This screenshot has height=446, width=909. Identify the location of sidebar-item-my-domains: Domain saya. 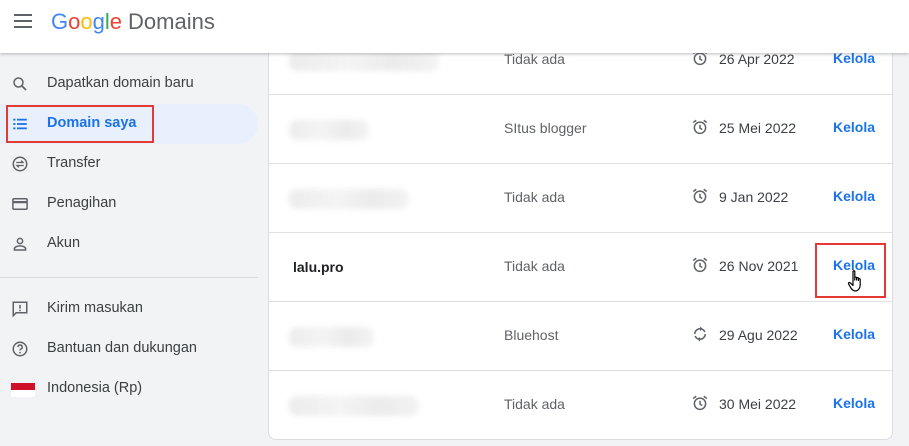
(129, 124).